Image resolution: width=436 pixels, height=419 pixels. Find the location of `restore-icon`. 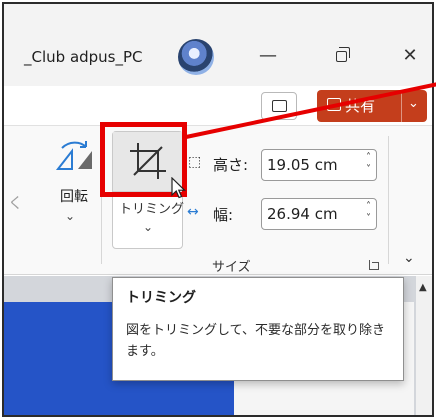

restore-icon is located at coordinates (342, 54).